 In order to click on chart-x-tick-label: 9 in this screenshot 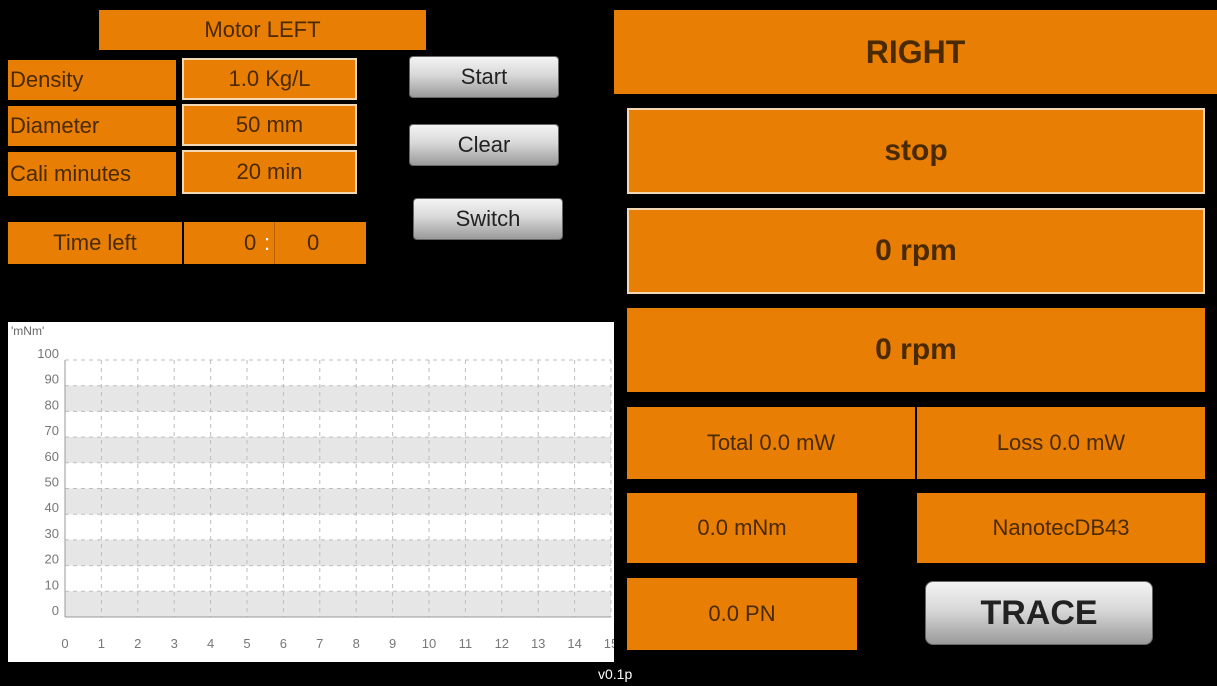, I will do `click(392, 643)`.